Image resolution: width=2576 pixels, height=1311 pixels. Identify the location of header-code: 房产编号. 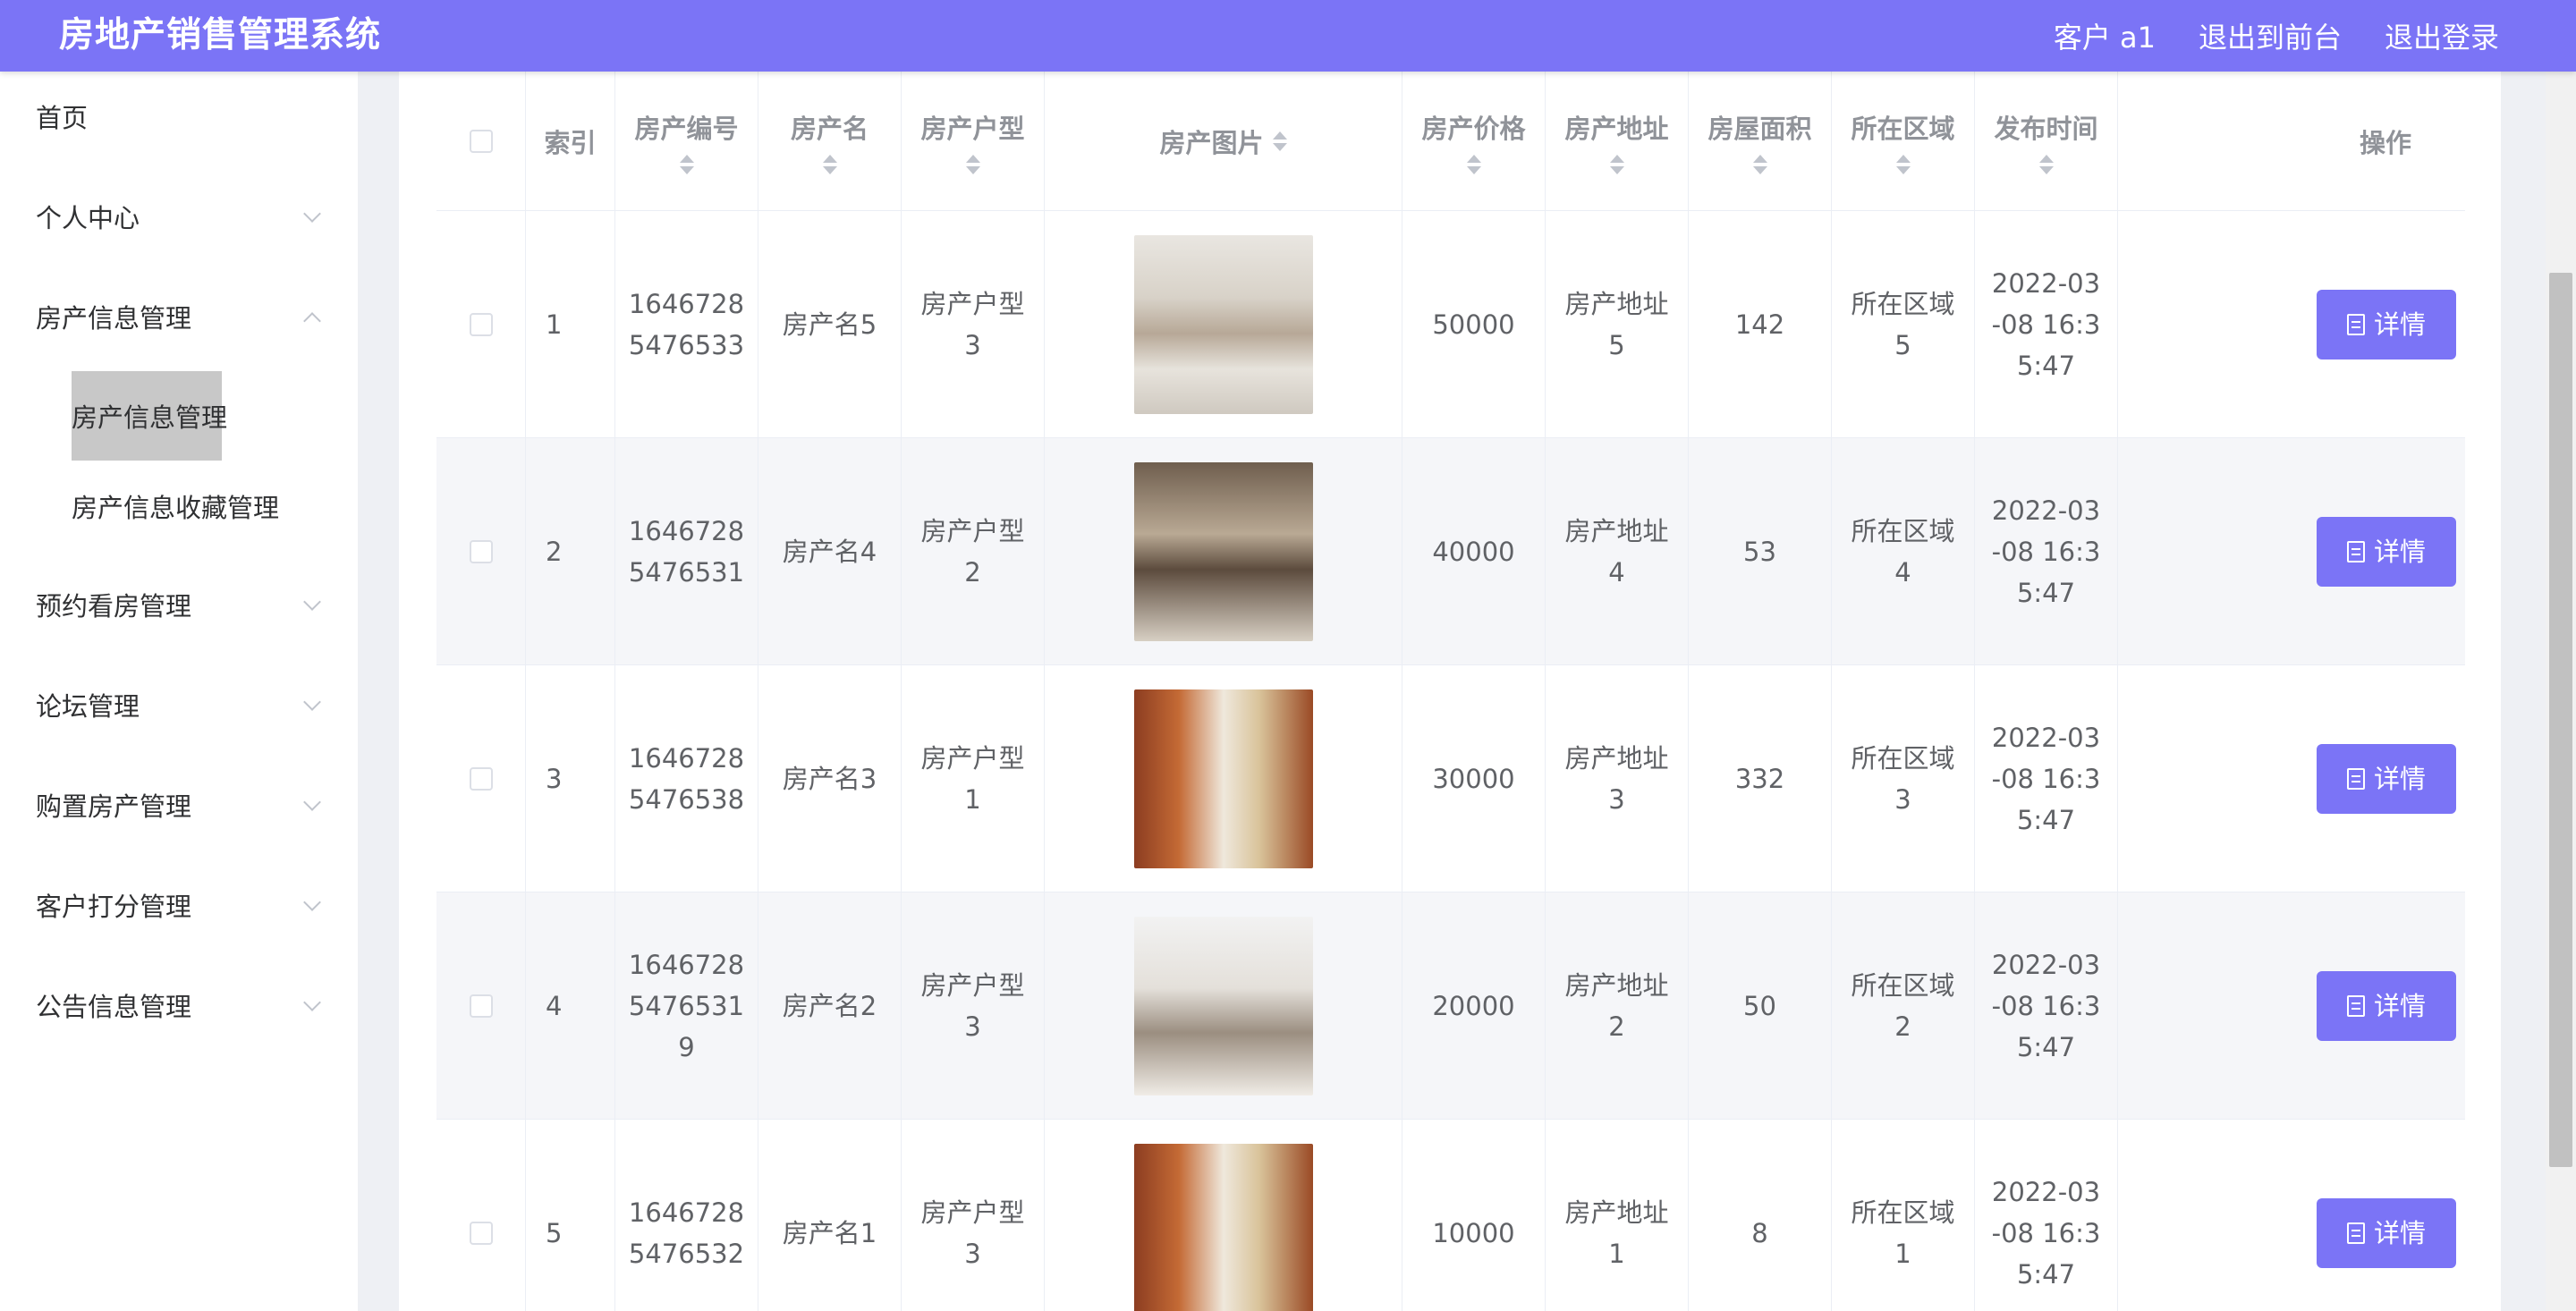
(686, 141).